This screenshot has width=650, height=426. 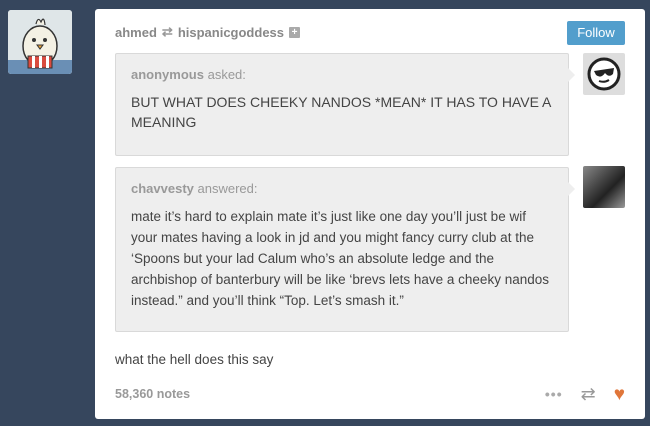 What do you see at coordinates (226, 74) in the screenshot?
I see `asked-label: asked:` at bounding box center [226, 74].